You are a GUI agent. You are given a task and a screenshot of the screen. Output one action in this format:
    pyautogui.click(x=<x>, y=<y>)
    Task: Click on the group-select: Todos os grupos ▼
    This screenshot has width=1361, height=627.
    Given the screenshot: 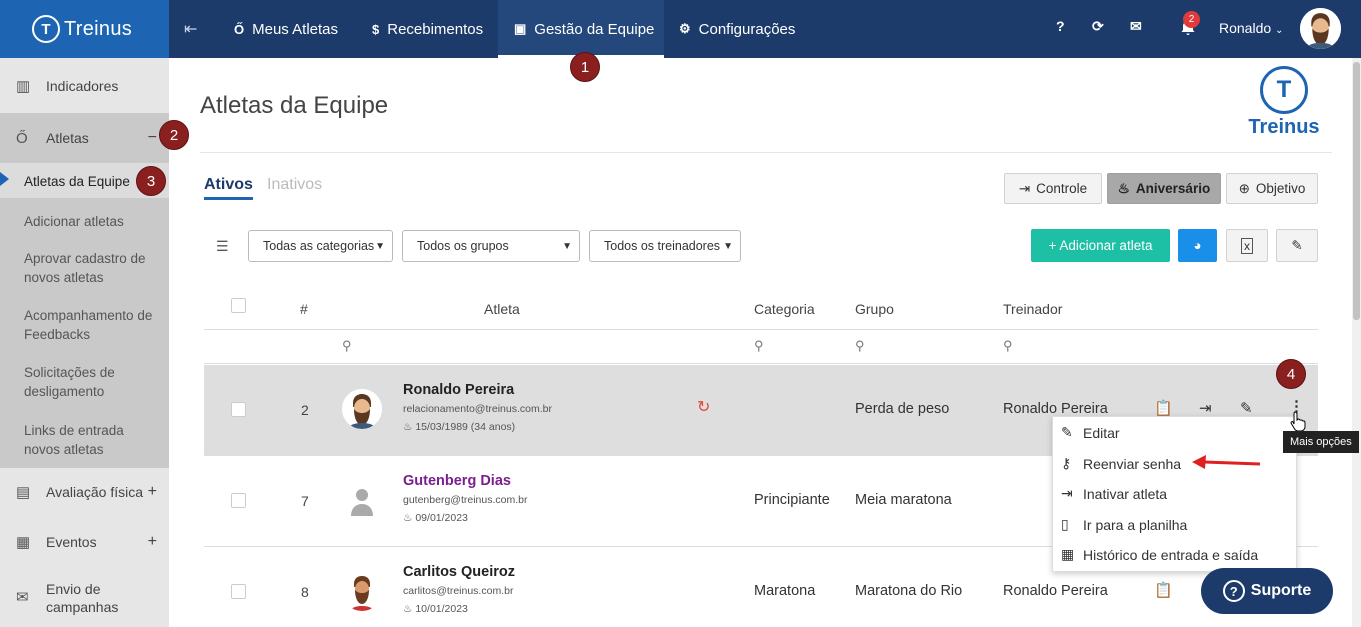 What is the action you would take?
    pyautogui.click(x=491, y=246)
    